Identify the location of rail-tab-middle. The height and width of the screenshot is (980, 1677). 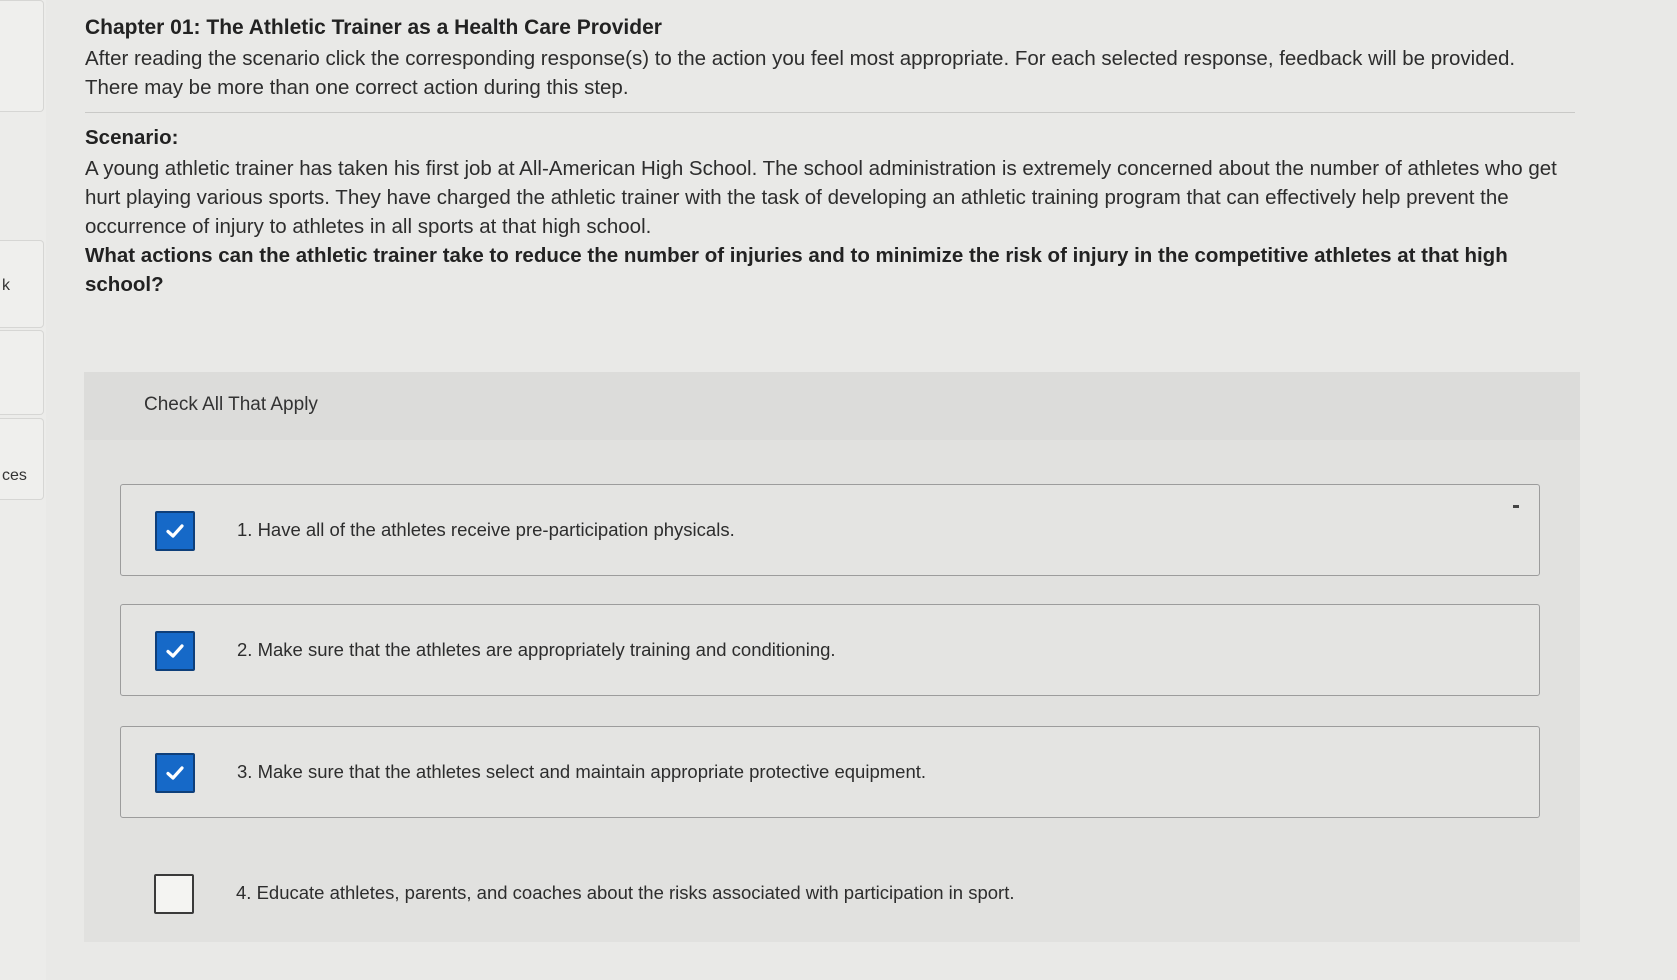
(22, 372).